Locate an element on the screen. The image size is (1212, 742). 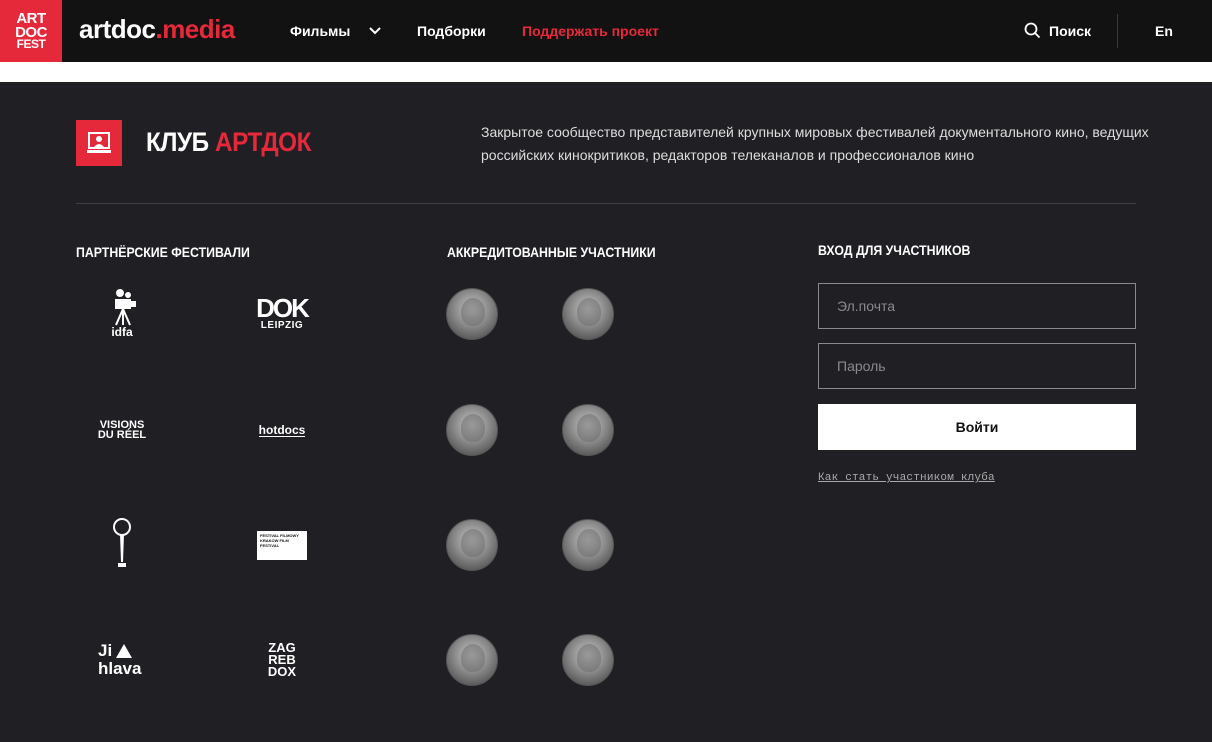
festival-logo-dok-leipzig: DOK LEIPZIG is located at coordinates (282, 313).